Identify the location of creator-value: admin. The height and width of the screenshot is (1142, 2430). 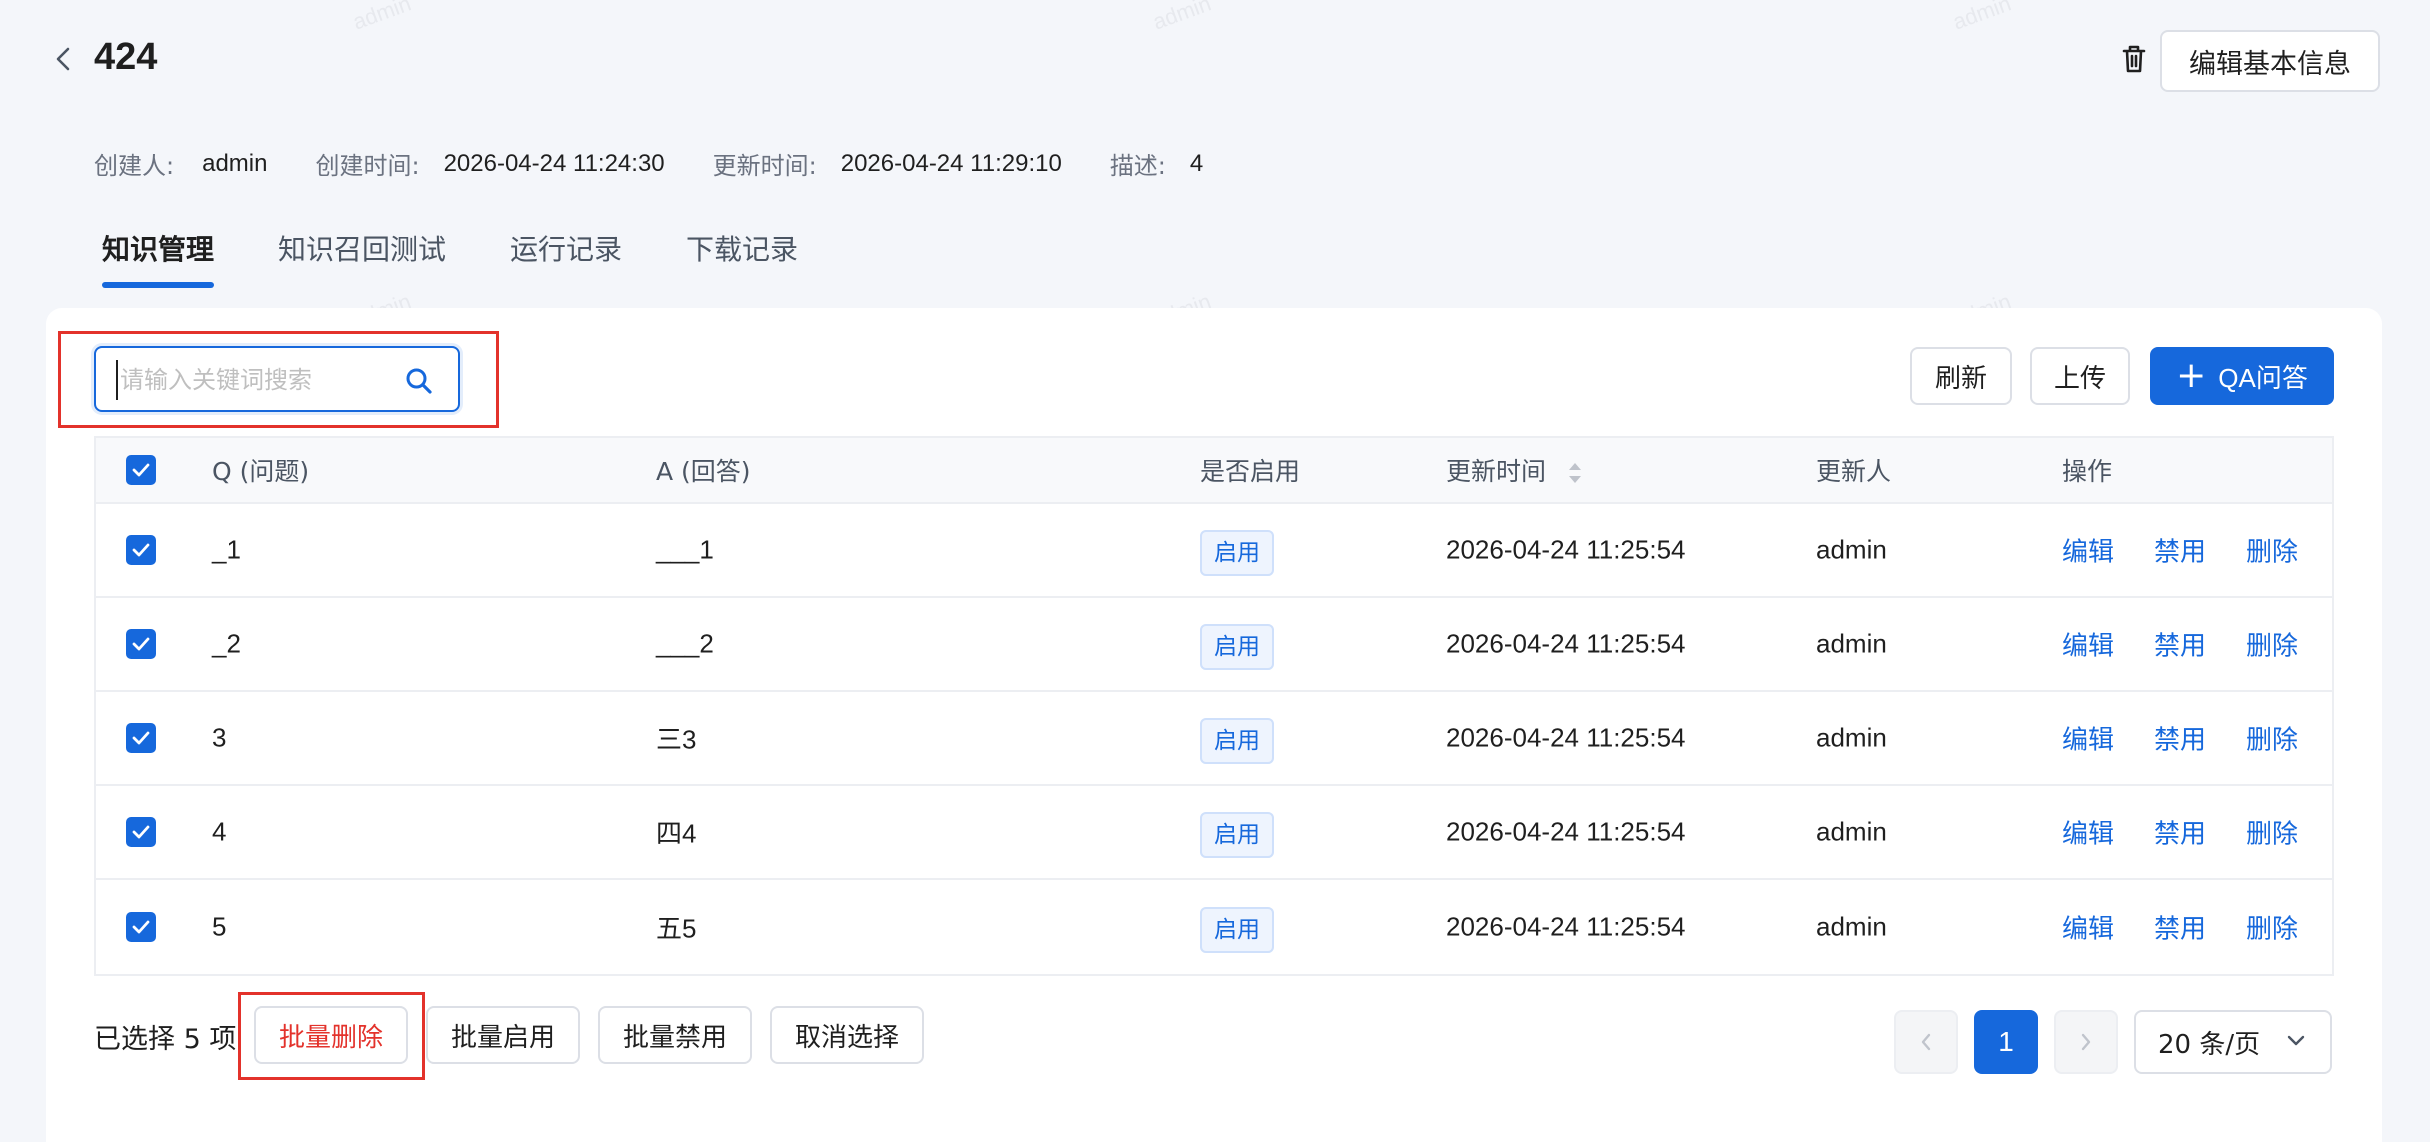
(235, 163).